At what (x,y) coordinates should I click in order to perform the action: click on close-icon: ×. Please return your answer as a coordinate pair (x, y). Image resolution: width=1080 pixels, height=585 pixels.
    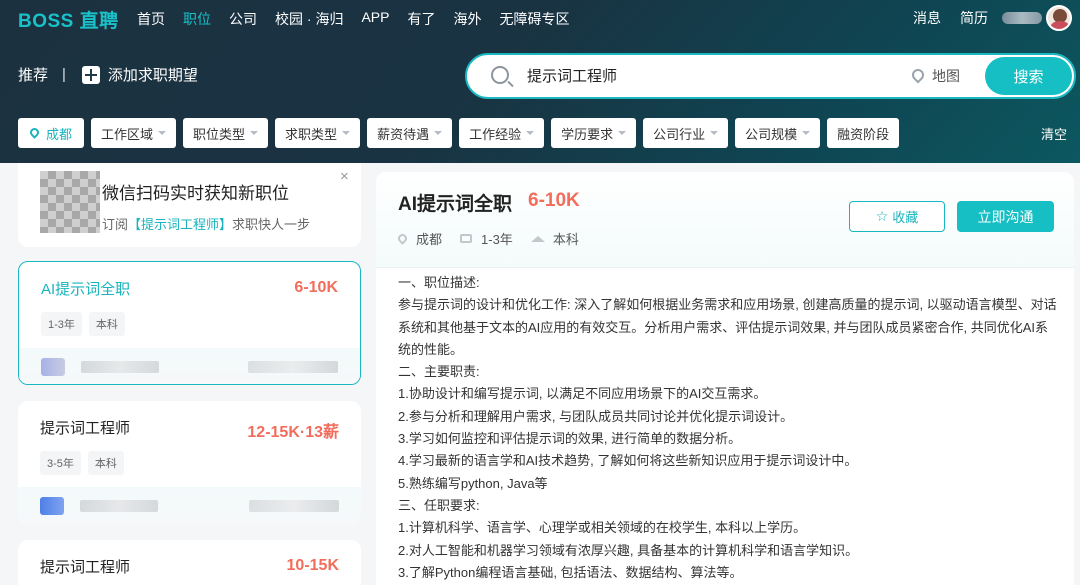
    Looking at the image, I should click on (344, 176).